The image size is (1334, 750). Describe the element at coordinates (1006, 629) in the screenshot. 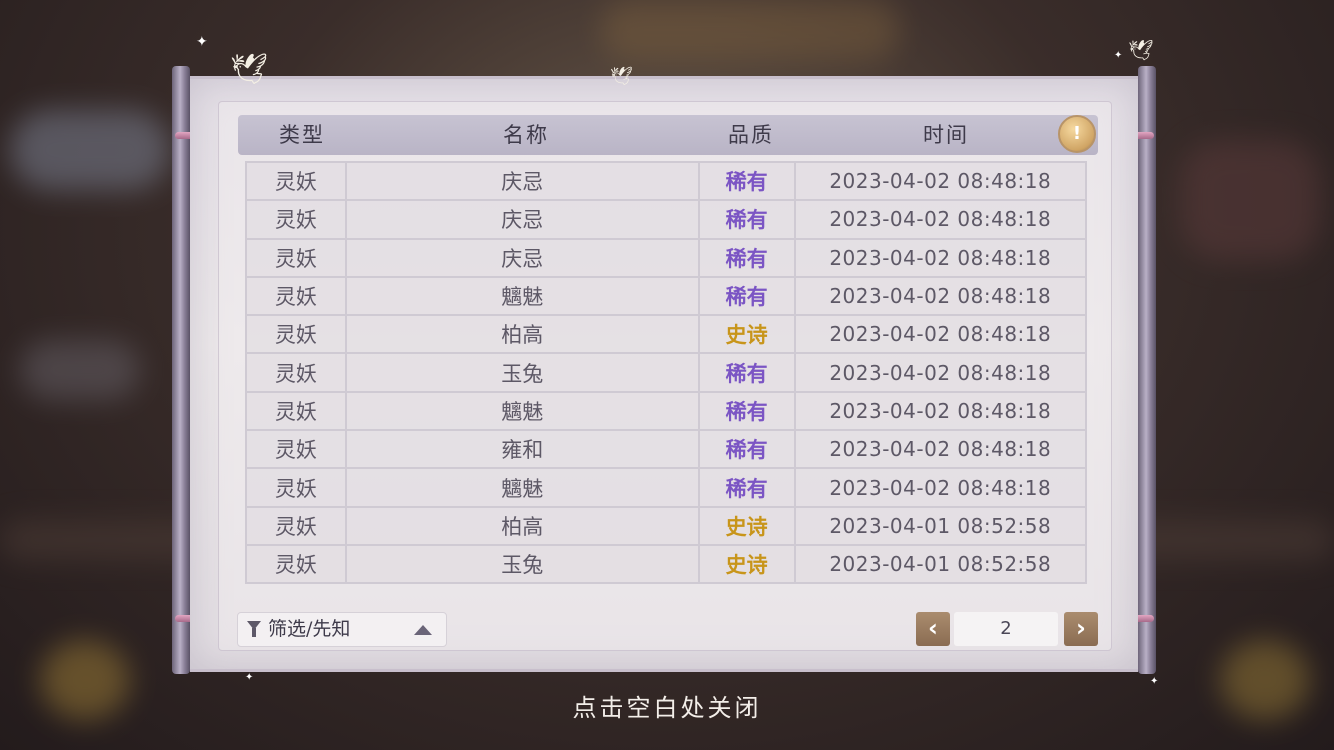

I see `page-number: 2` at that location.